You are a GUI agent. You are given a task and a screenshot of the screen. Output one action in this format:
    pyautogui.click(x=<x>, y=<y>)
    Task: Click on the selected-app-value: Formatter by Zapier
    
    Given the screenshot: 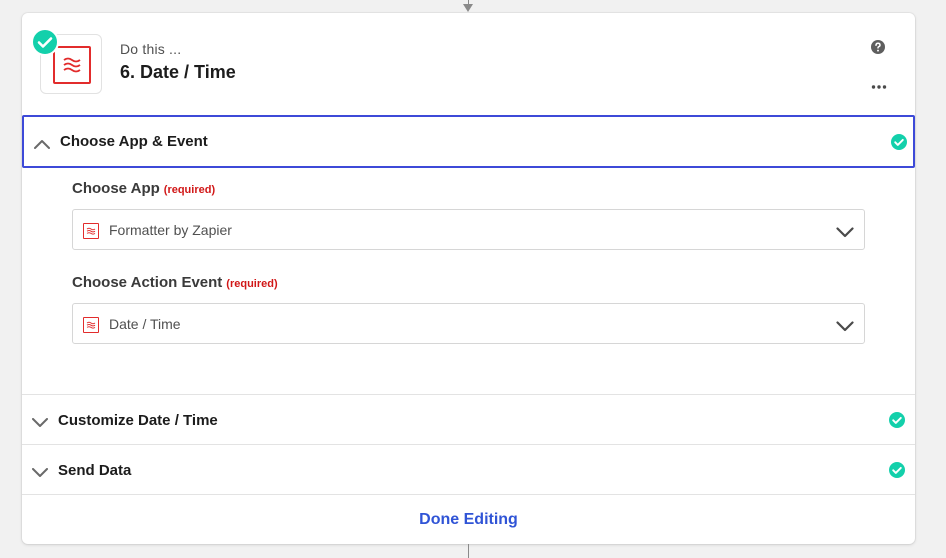 What is the action you would take?
    pyautogui.click(x=170, y=230)
    